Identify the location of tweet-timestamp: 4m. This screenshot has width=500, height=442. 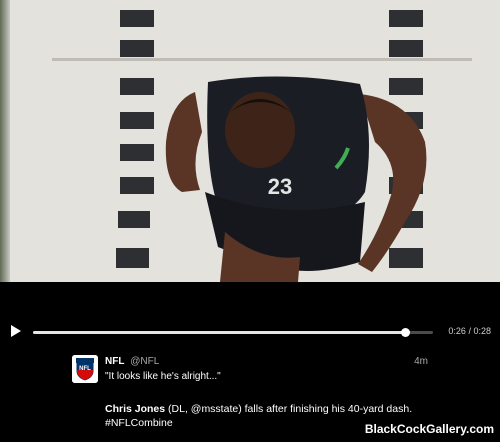
(421, 361).